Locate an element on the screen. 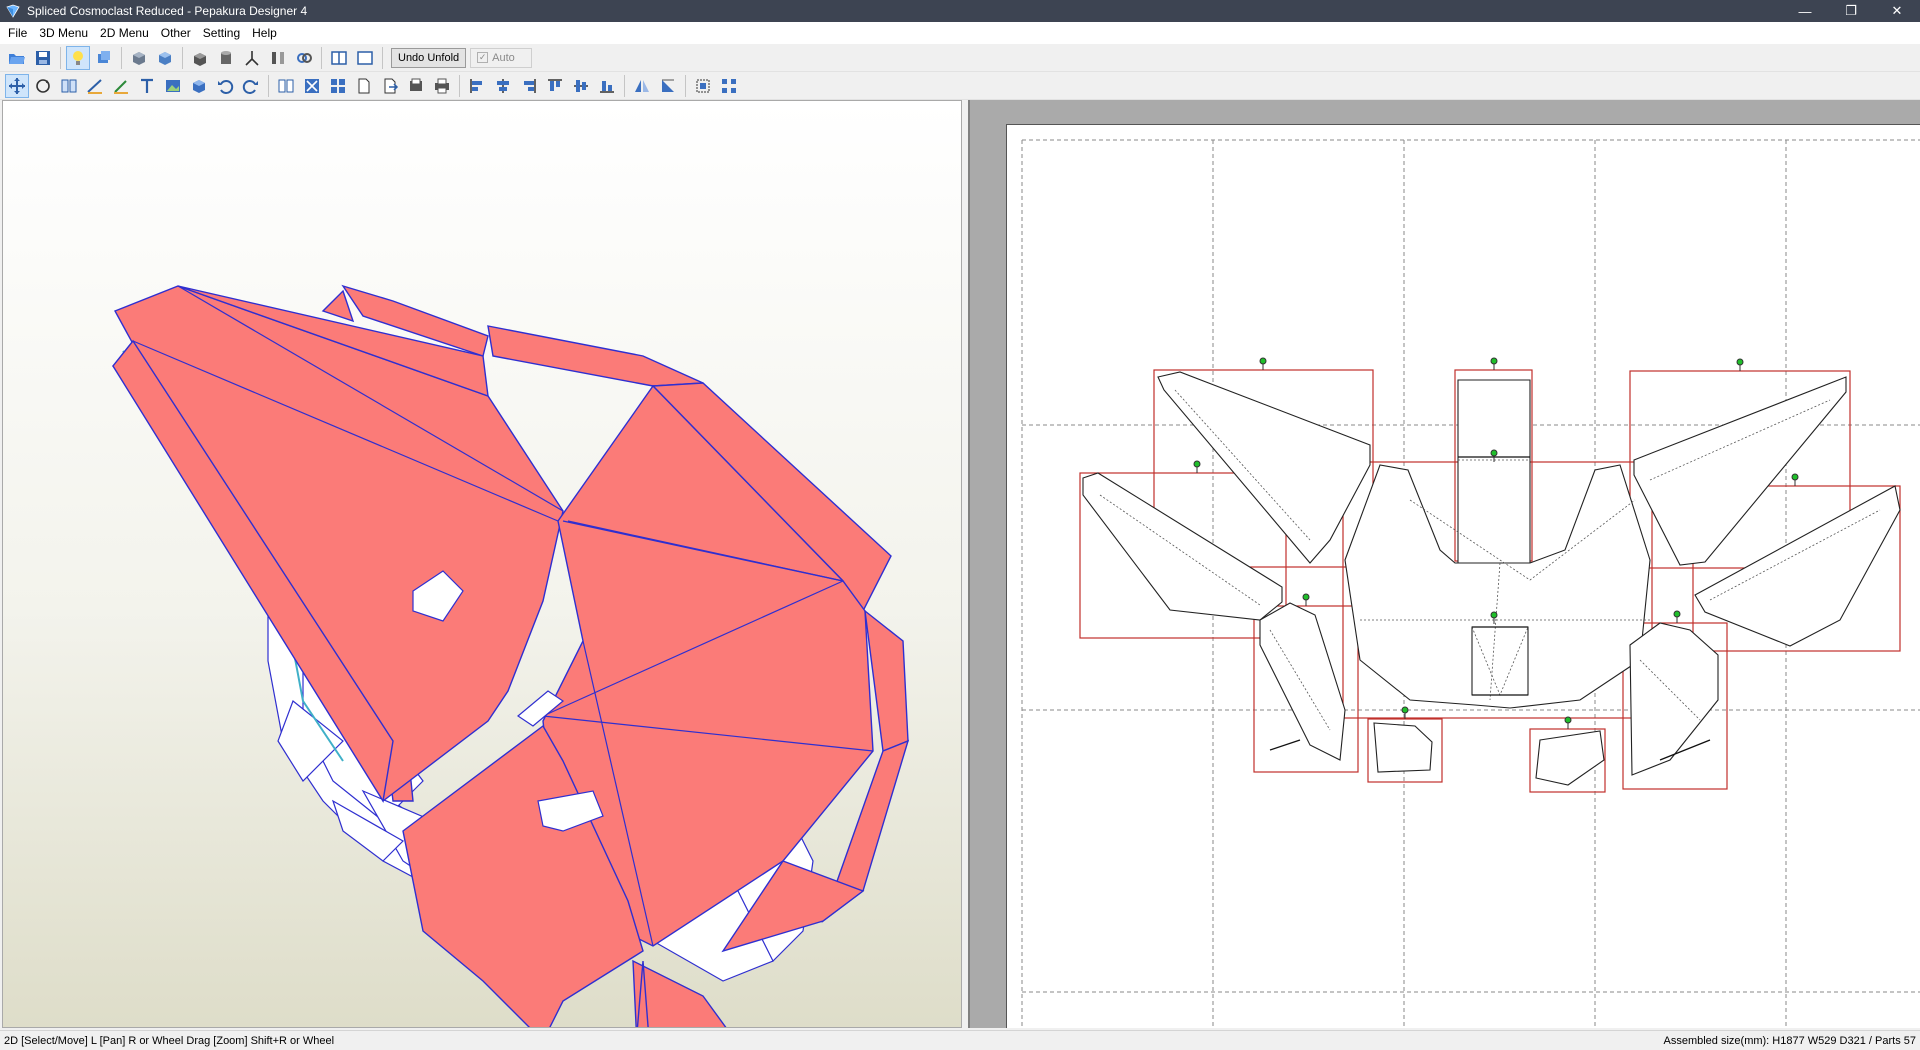 The image size is (1920, 1050). window-controls: — ❐ ✕ is located at coordinates (1851, 11).